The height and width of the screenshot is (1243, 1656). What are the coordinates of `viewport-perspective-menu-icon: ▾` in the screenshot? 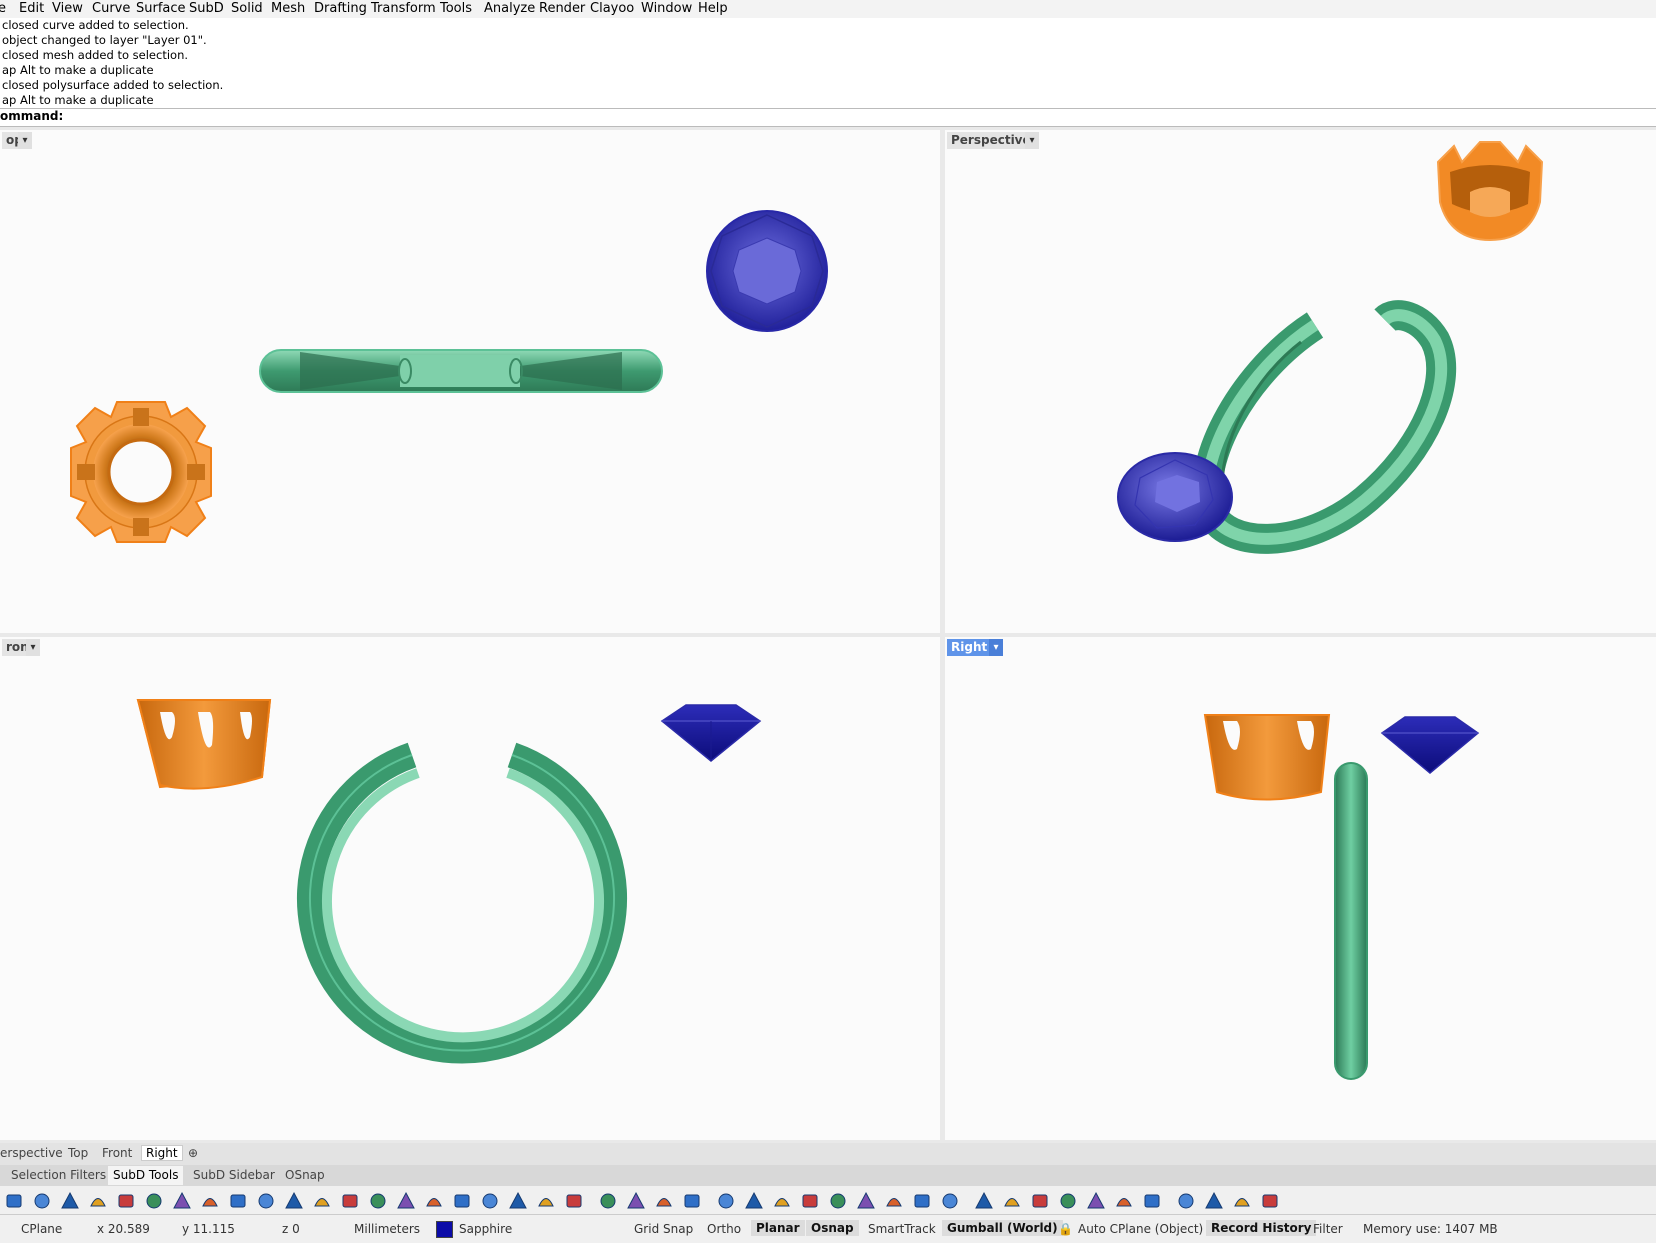 It's located at (1032, 140).